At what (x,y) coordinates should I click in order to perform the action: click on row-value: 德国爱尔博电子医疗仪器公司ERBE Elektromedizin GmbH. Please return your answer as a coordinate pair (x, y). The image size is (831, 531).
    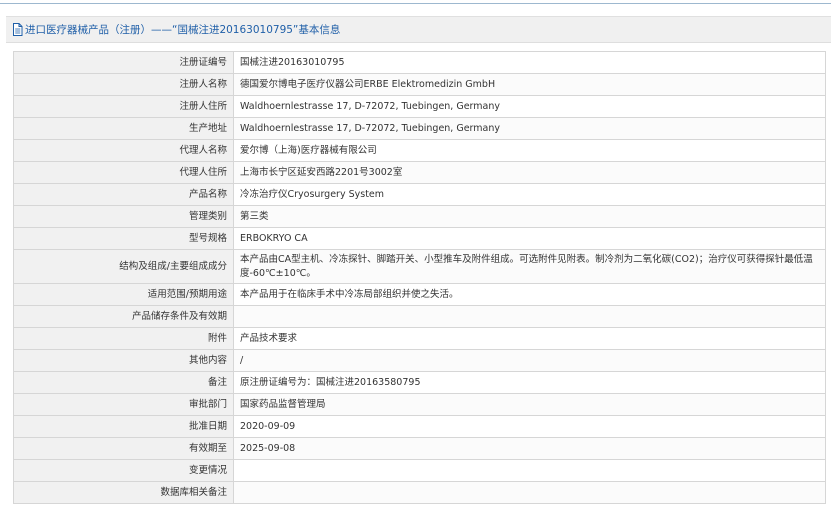
    Looking at the image, I should click on (529, 84).